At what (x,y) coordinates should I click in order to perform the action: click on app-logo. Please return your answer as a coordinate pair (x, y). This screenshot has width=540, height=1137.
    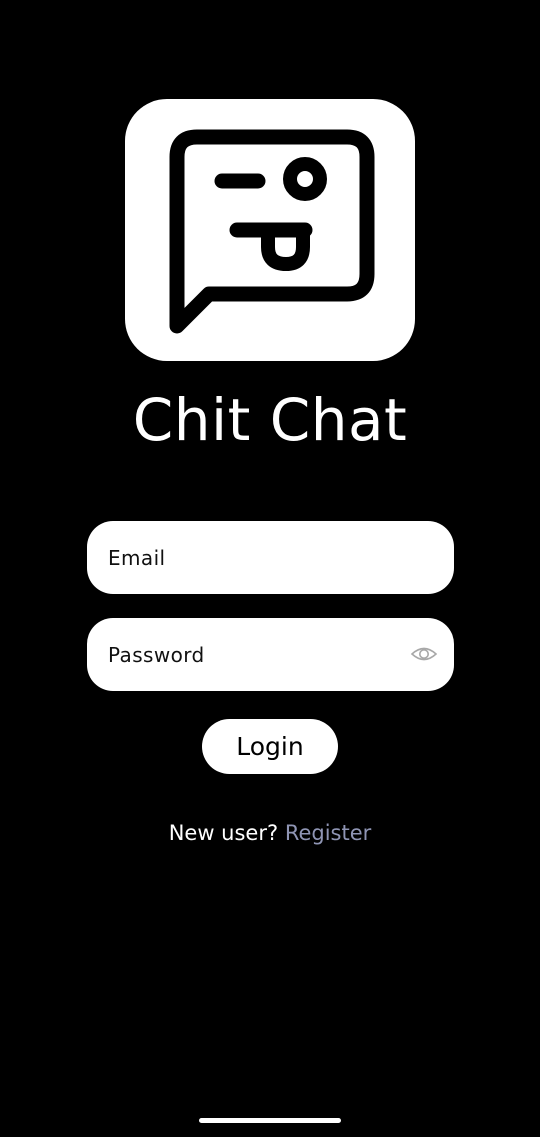
    Looking at the image, I should click on (270, 230).